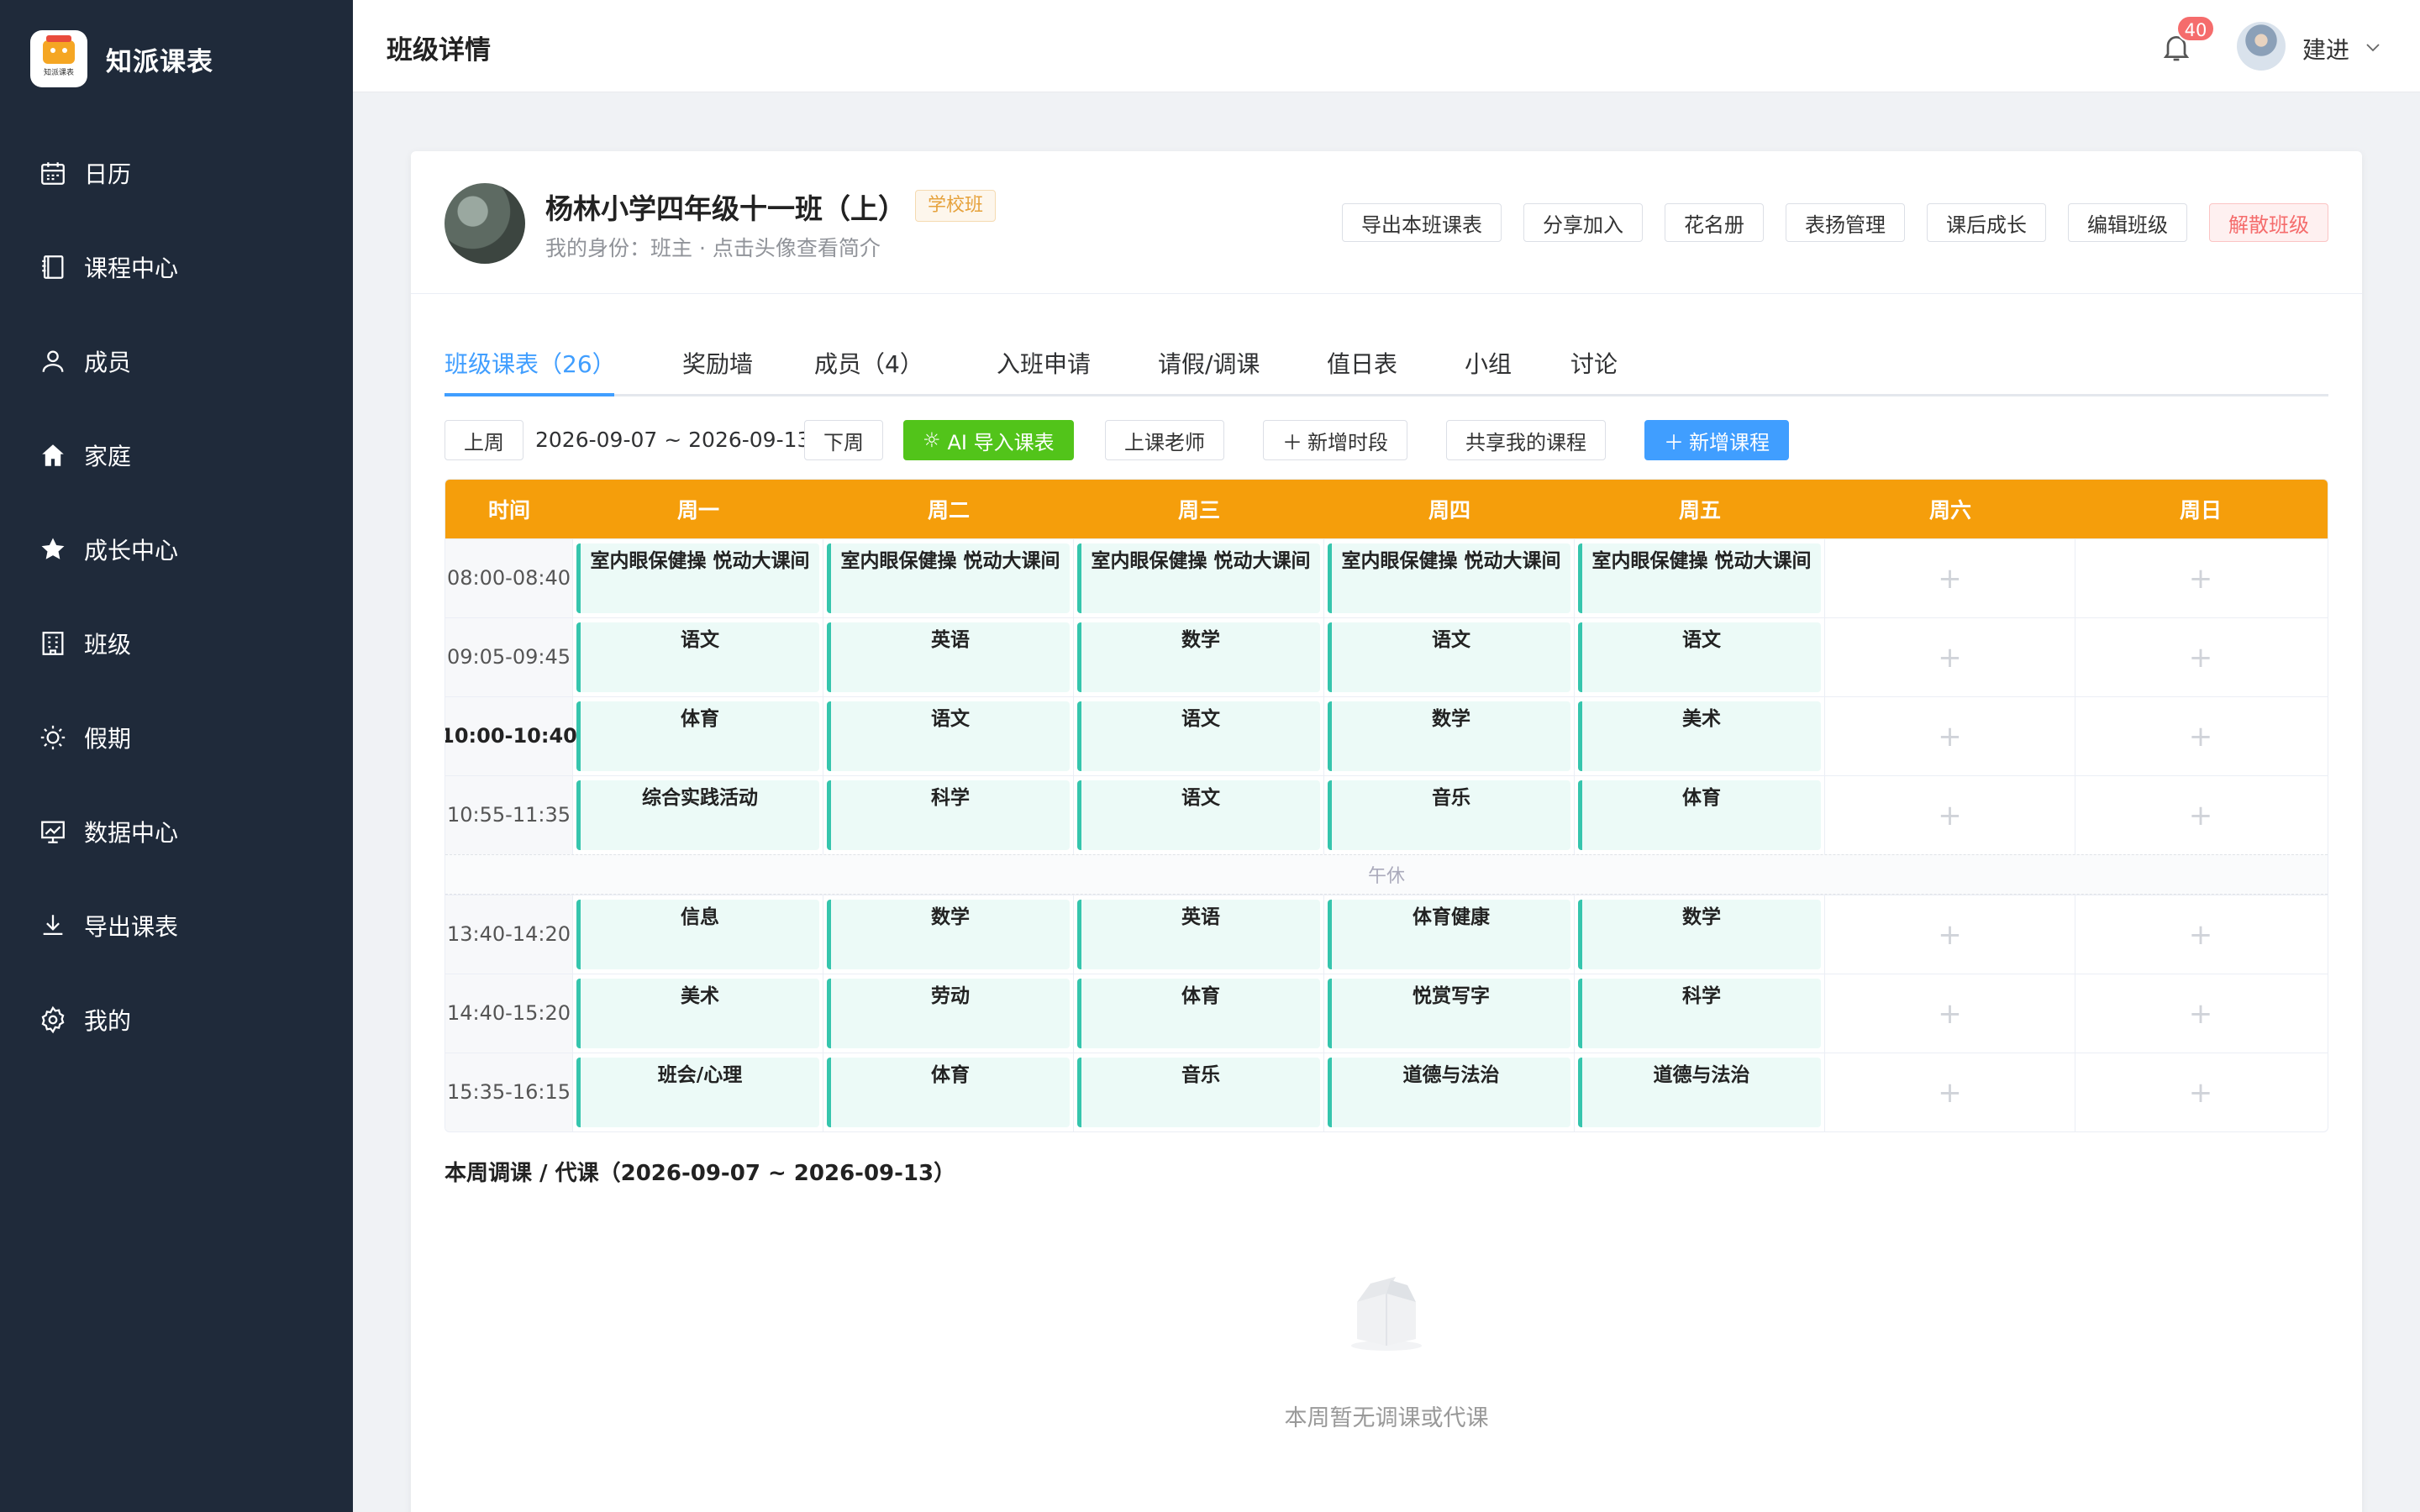  What do you see at coordinates (176, 643) in the screenshot?
I see `sidebar-item-class: 班级` at bounding box center [176, 643].